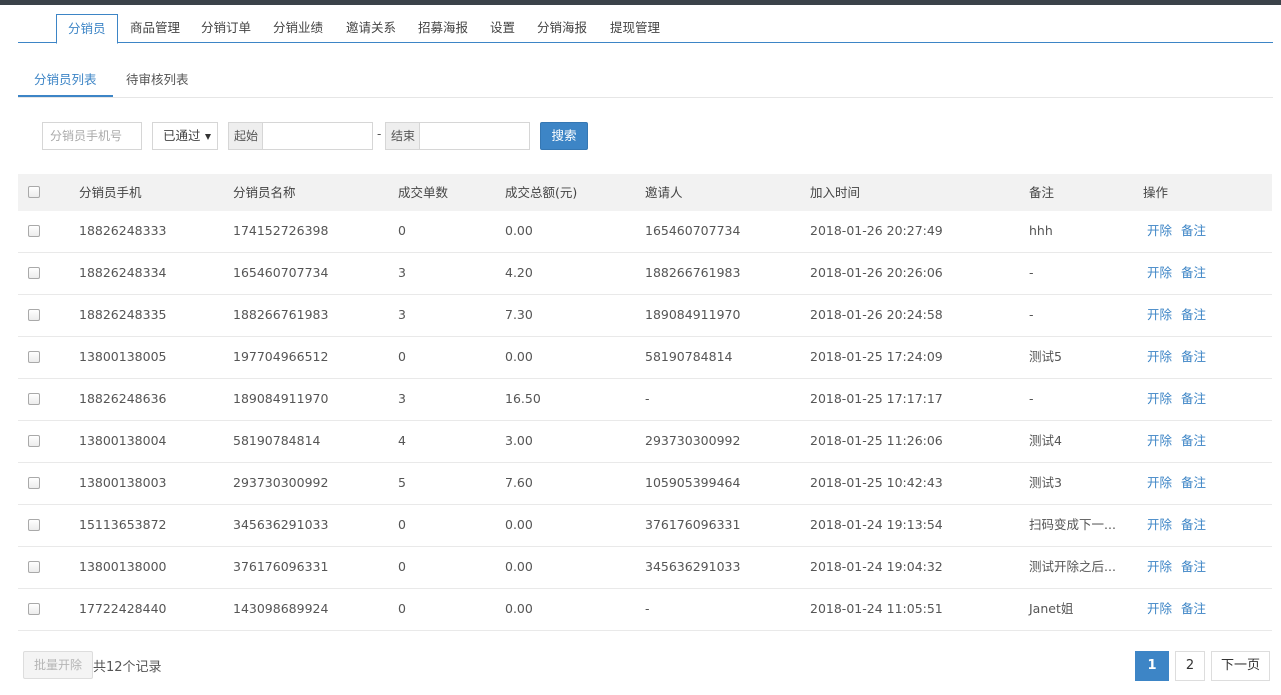  What do you see at coordinates (157, 81) in the screenshot?
I see `tab-pending-review-list: 待审核列表` at bounding box center [157, 81].